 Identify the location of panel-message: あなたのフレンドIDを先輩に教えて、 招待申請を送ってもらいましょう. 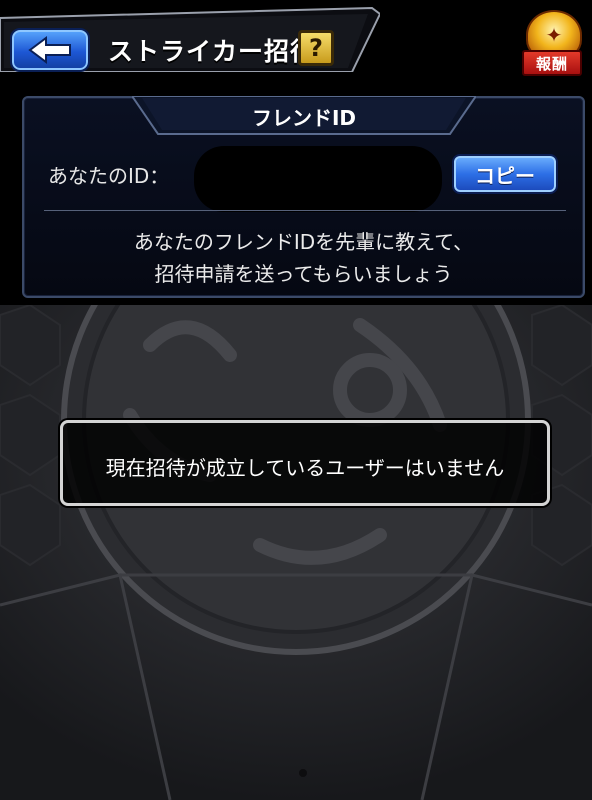
(303, 258).